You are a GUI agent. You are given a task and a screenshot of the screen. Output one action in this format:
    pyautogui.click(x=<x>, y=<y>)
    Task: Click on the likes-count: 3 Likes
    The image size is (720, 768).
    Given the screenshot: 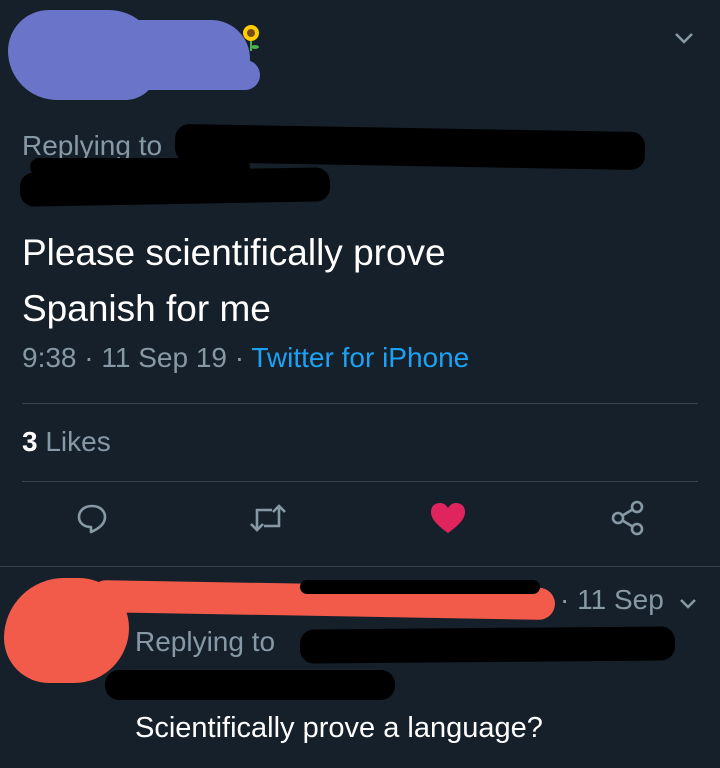 What is the action you would take?
    pyautogui.click(x=66, y=442)
    